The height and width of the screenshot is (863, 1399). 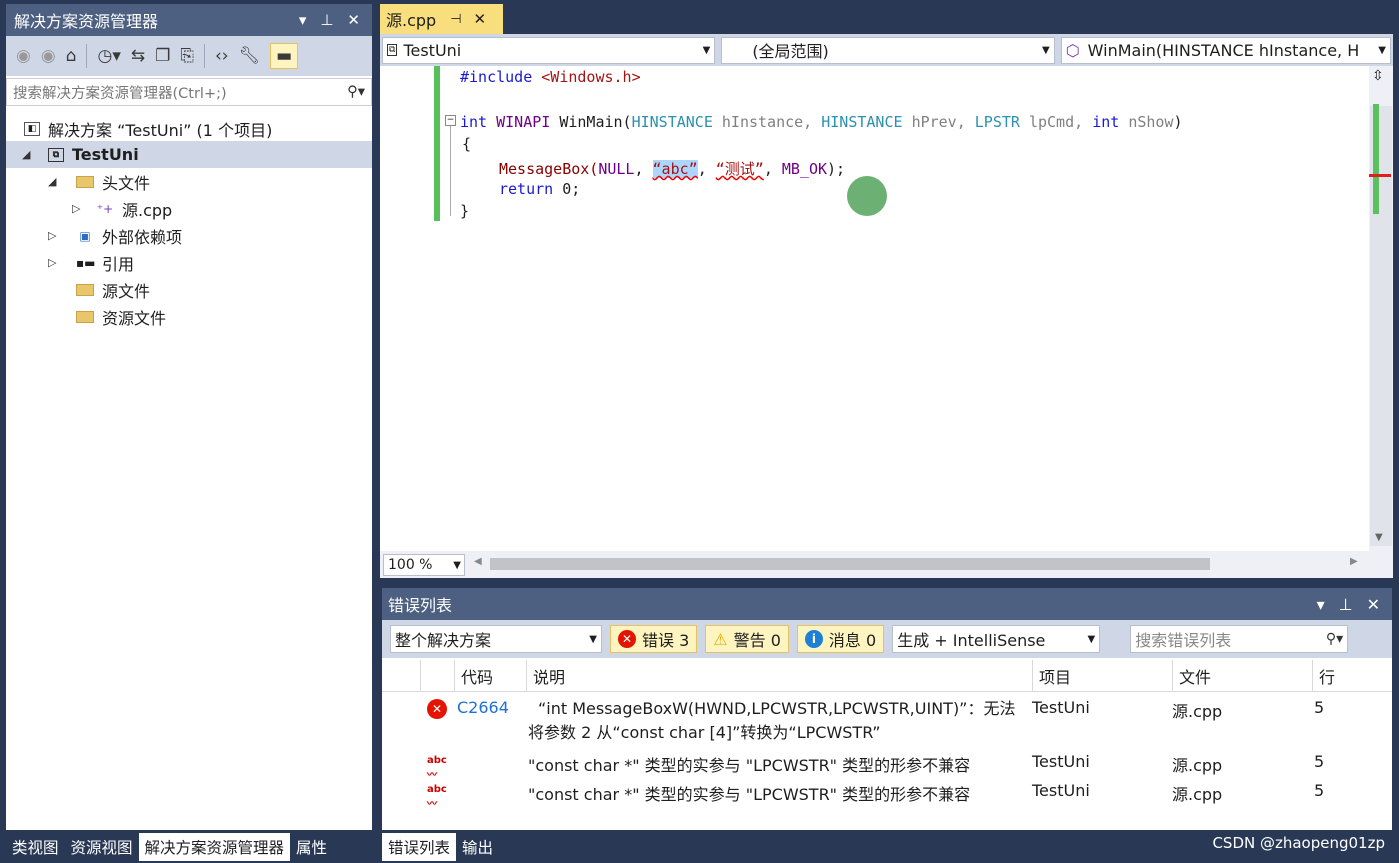 I want to click on info-icon: i, so click(x=813, y=639).